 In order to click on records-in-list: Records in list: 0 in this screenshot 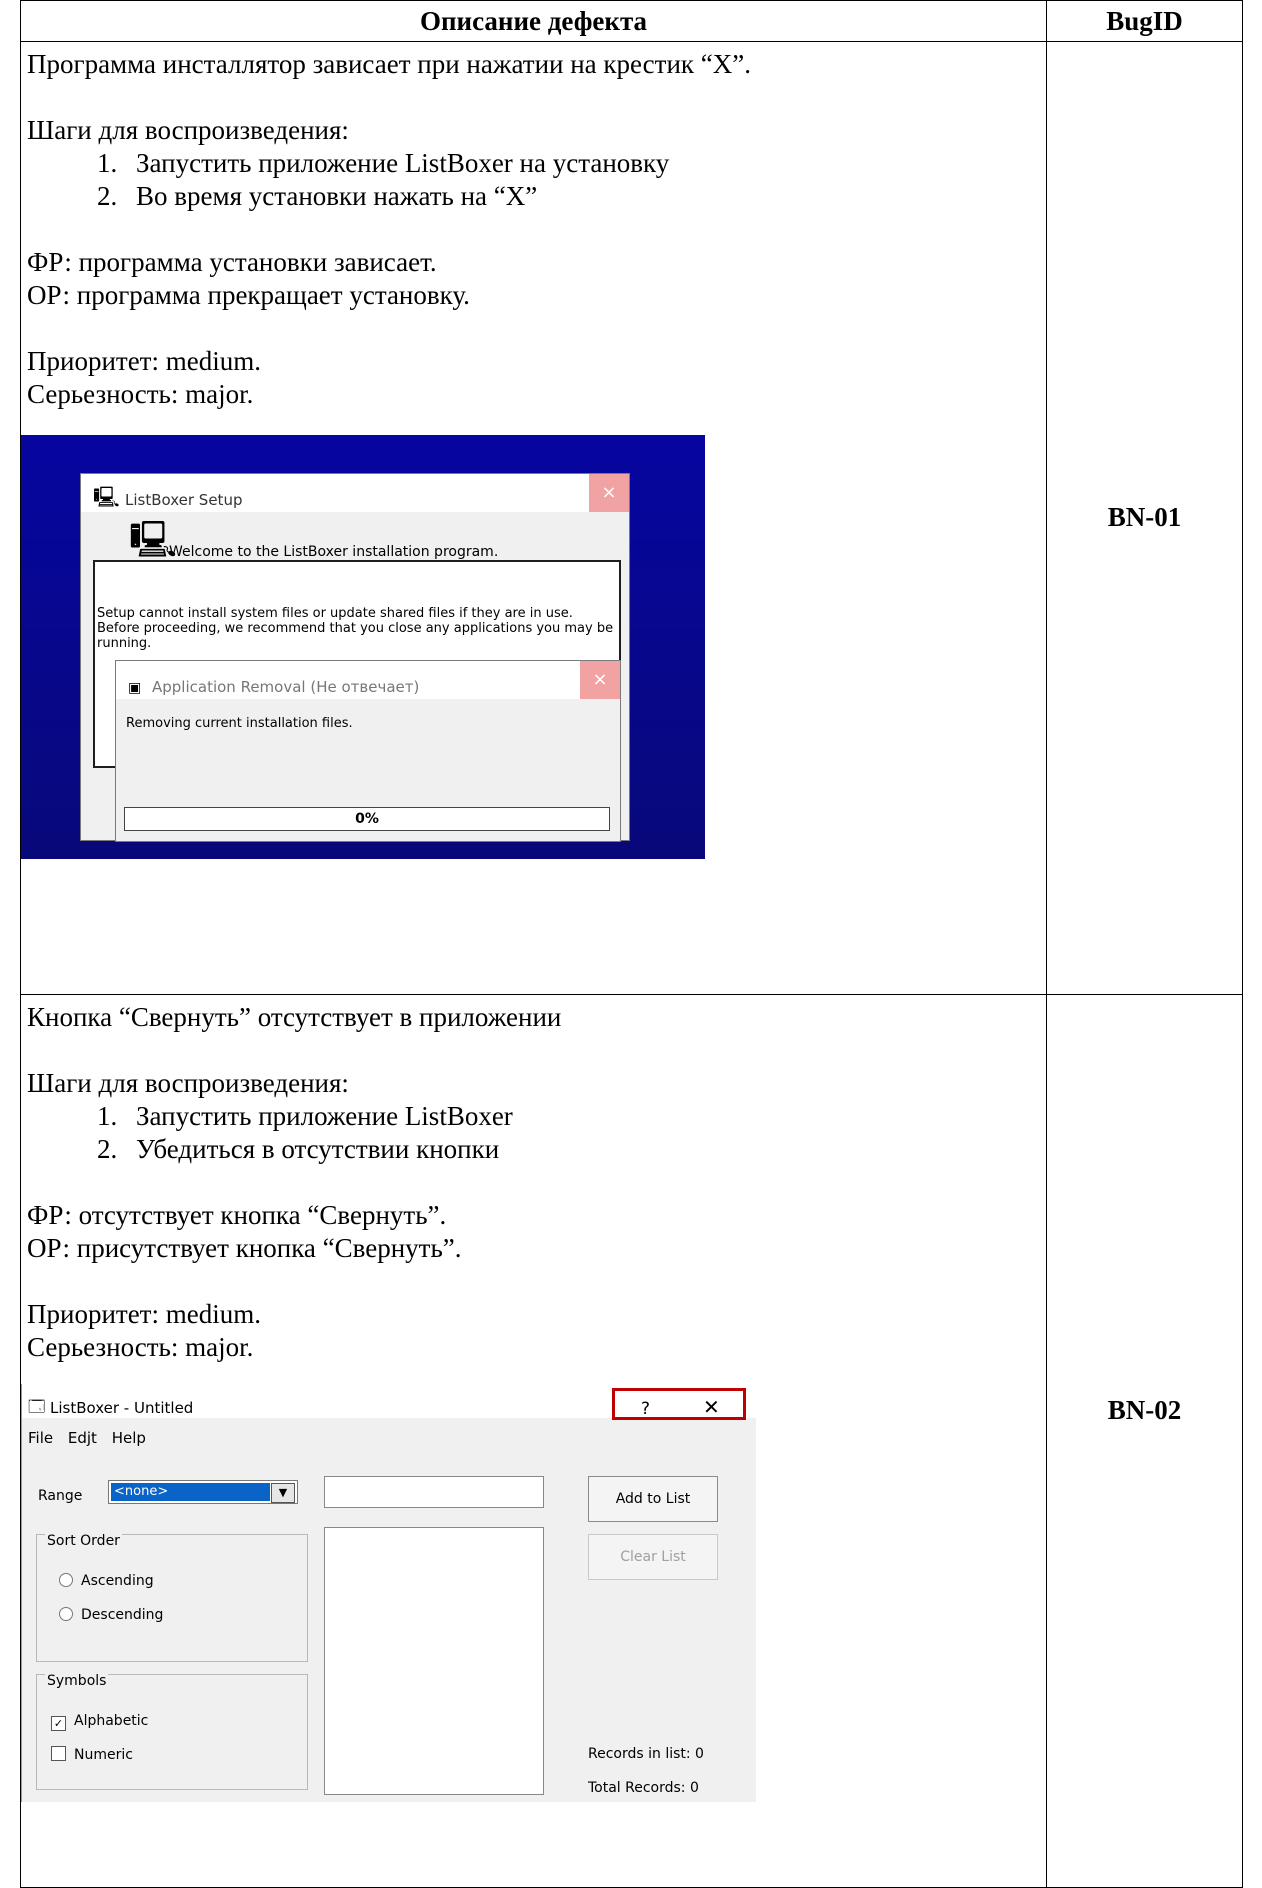, I will do `click(646, 1754)`.